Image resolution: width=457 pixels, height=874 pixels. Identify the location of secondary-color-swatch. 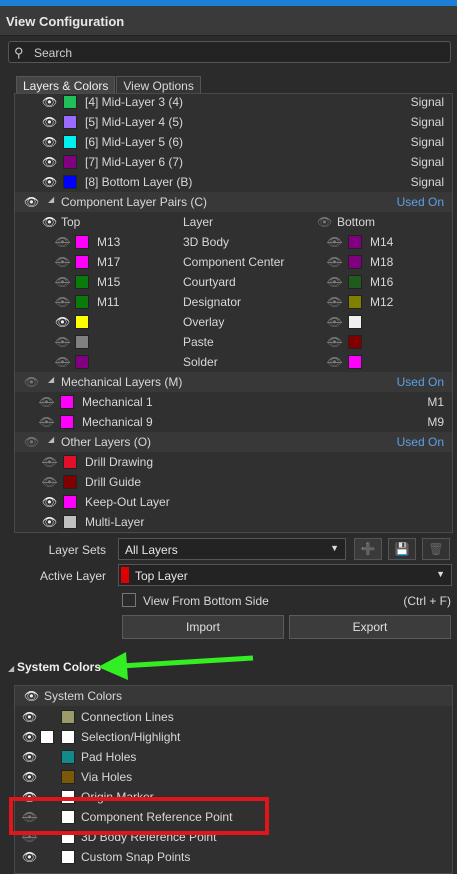
(47, 737).